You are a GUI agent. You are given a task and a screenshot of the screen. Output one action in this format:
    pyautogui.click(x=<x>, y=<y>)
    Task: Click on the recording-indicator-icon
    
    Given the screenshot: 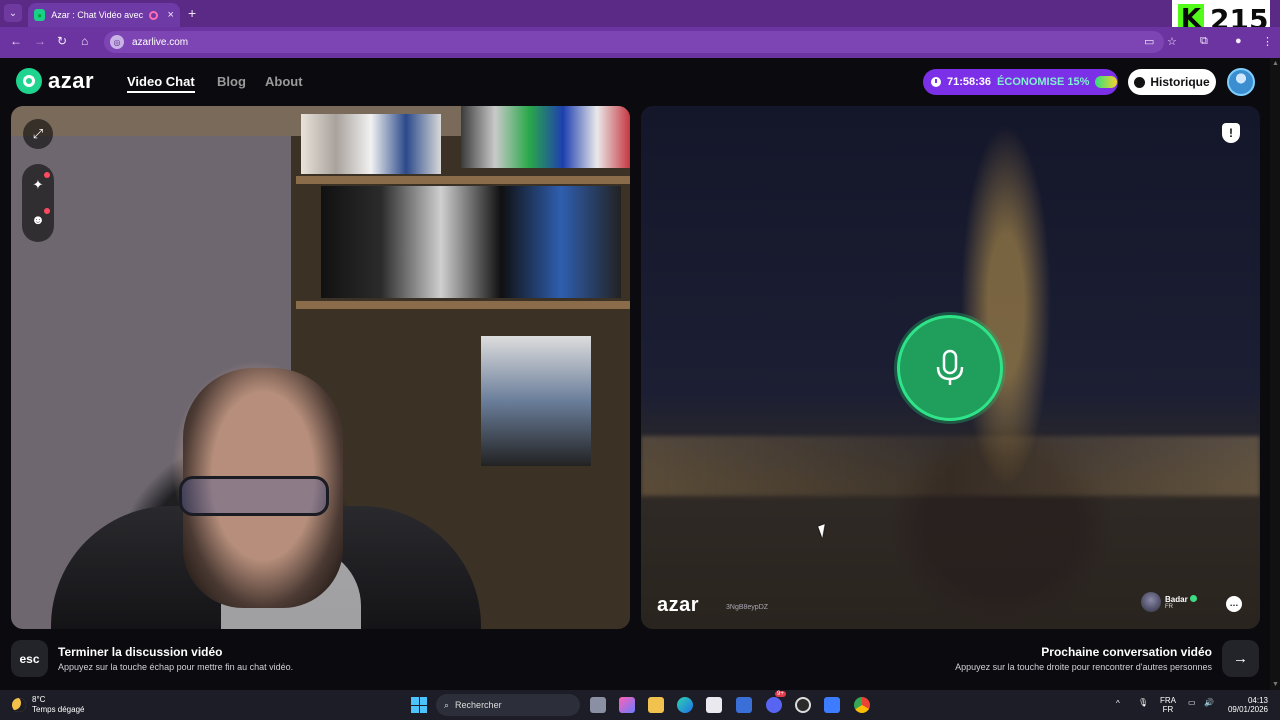 What is the action you would take?
    pyautogui.click(x=153, y=15)
    